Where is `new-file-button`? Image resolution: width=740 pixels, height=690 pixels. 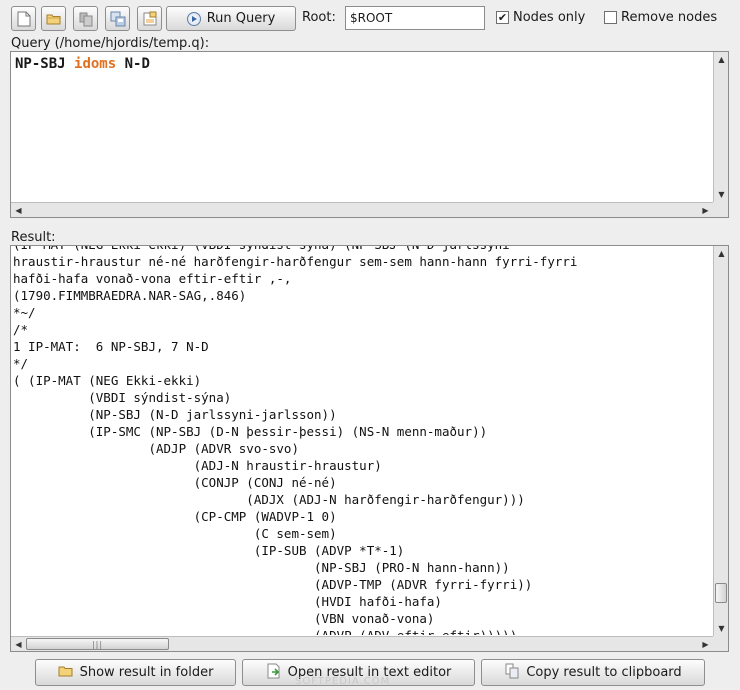 new-file-button is located at coordinates (23, 18).